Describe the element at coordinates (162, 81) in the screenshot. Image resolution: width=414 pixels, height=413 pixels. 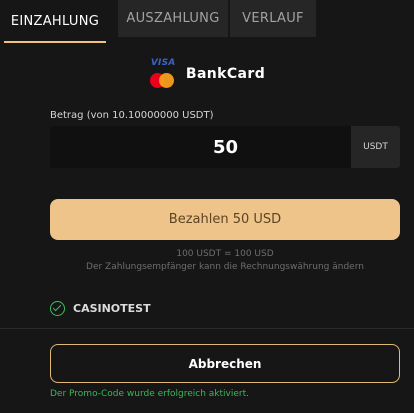
I see `mastercard-icon` at that location.